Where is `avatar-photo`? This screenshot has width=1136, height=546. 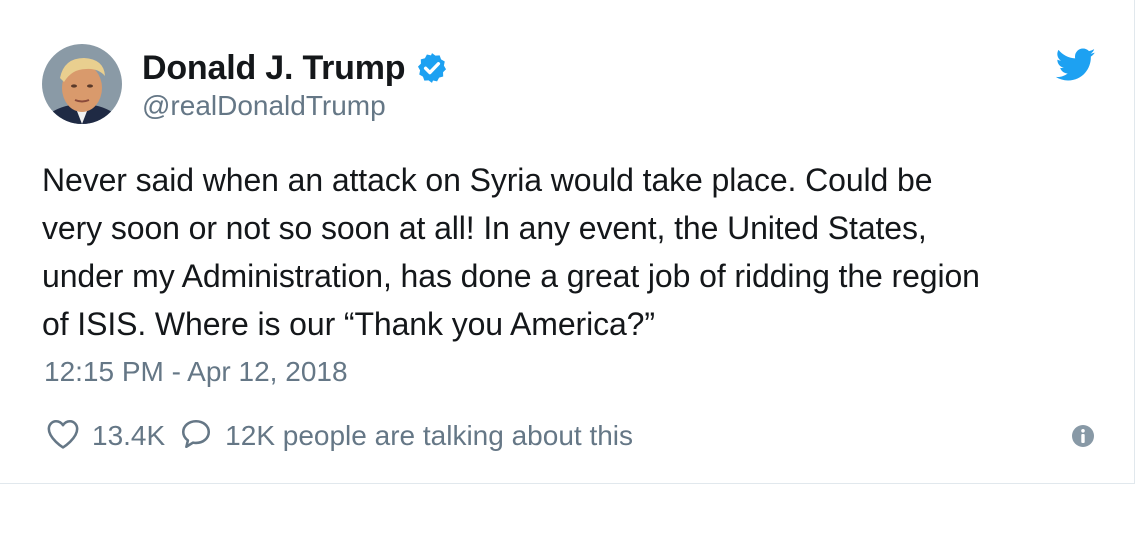 avatar-photo is located at coordinates (82, 84).